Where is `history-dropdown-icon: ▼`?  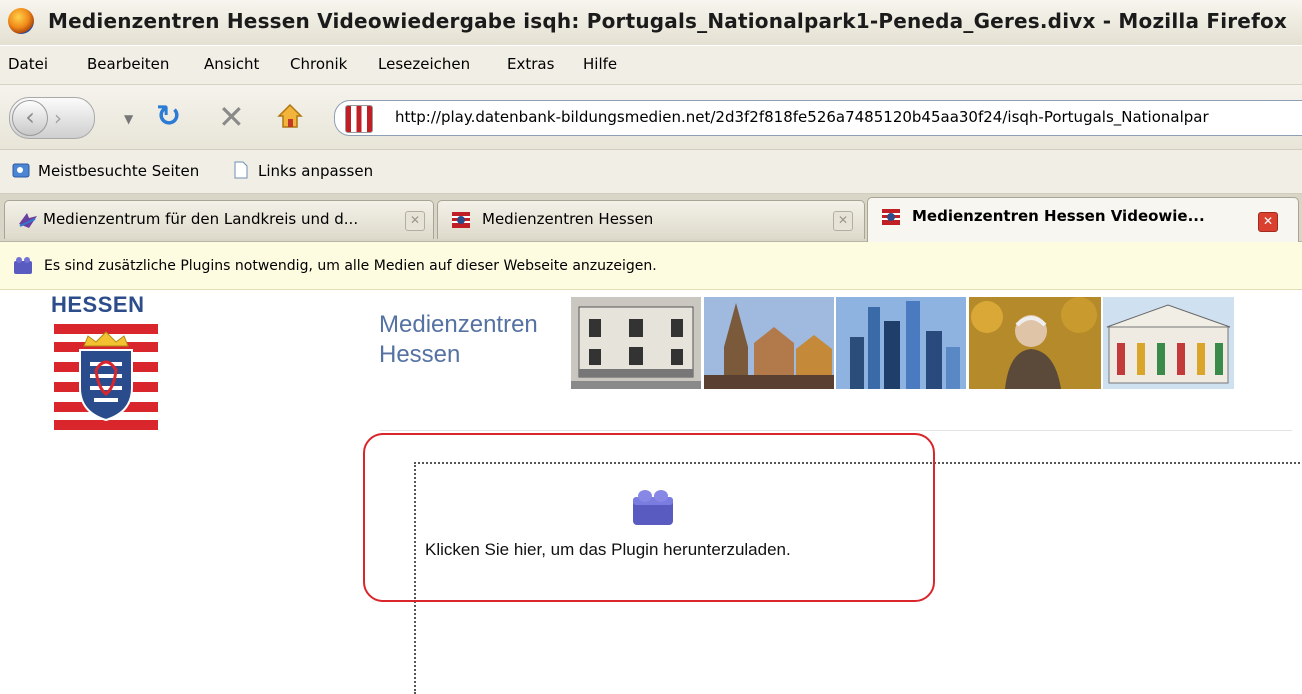 history-dropdown-icon: ▼ is located at coordinates (128, 119).